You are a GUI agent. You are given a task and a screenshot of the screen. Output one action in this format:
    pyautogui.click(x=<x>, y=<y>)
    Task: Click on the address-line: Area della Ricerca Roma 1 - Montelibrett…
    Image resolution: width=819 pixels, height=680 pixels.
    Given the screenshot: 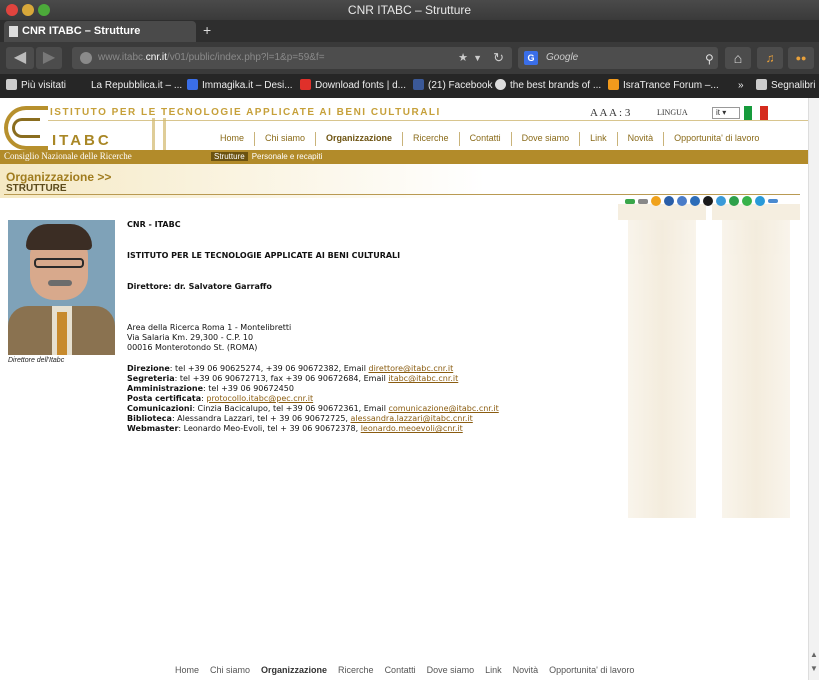 What is the action you would take?
    pyautogui.click(x=209, y=327)
    